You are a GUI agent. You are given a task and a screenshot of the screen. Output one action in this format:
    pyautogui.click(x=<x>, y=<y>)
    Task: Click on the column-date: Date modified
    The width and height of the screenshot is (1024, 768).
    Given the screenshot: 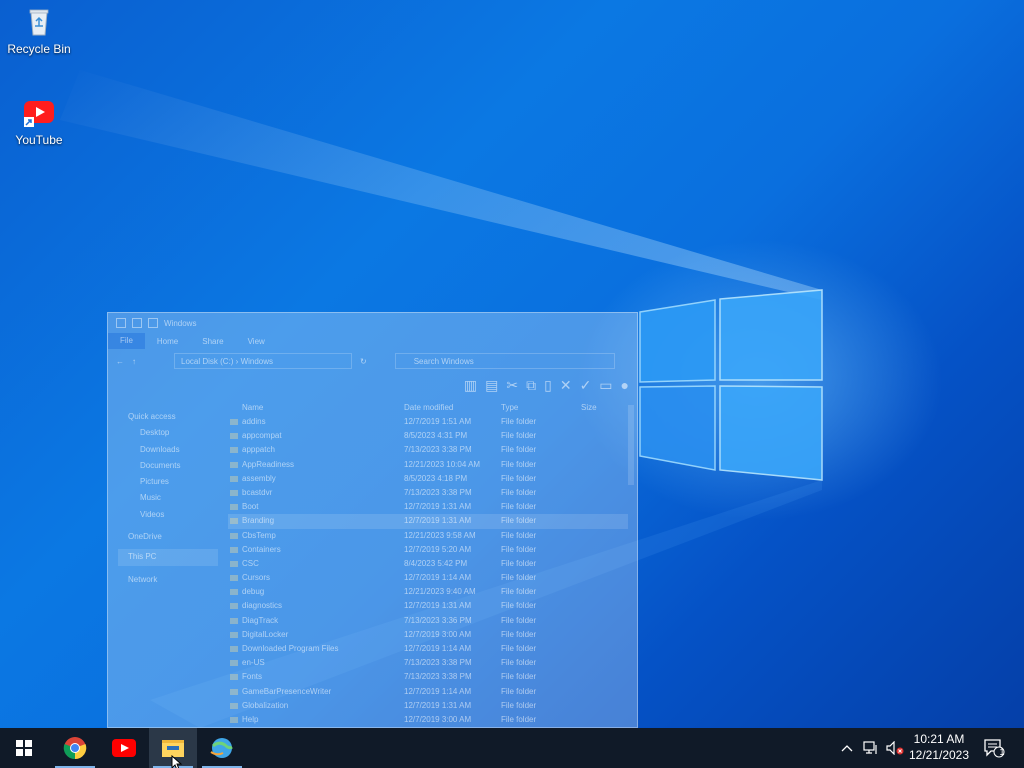 What is the action you would take?
    pyautogui.click(x=452, y=408)
    